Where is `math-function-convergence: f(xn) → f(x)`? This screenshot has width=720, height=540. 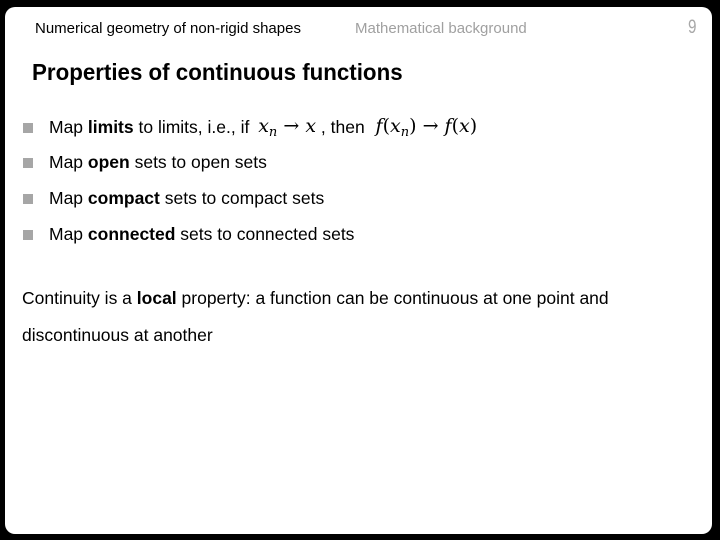
math-function-convergence: f(xn) → f(x) is located at coordinates (427, 127).